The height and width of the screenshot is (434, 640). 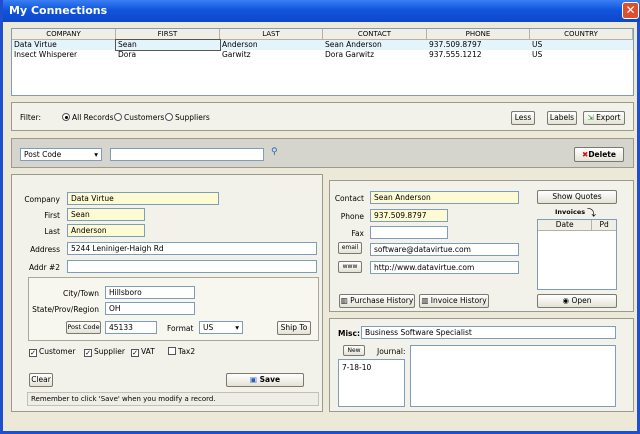 What do you see at coordinates (357, 233) in the screenshot?
I see `fax-label: Fax` at bounding box center [357, 233].